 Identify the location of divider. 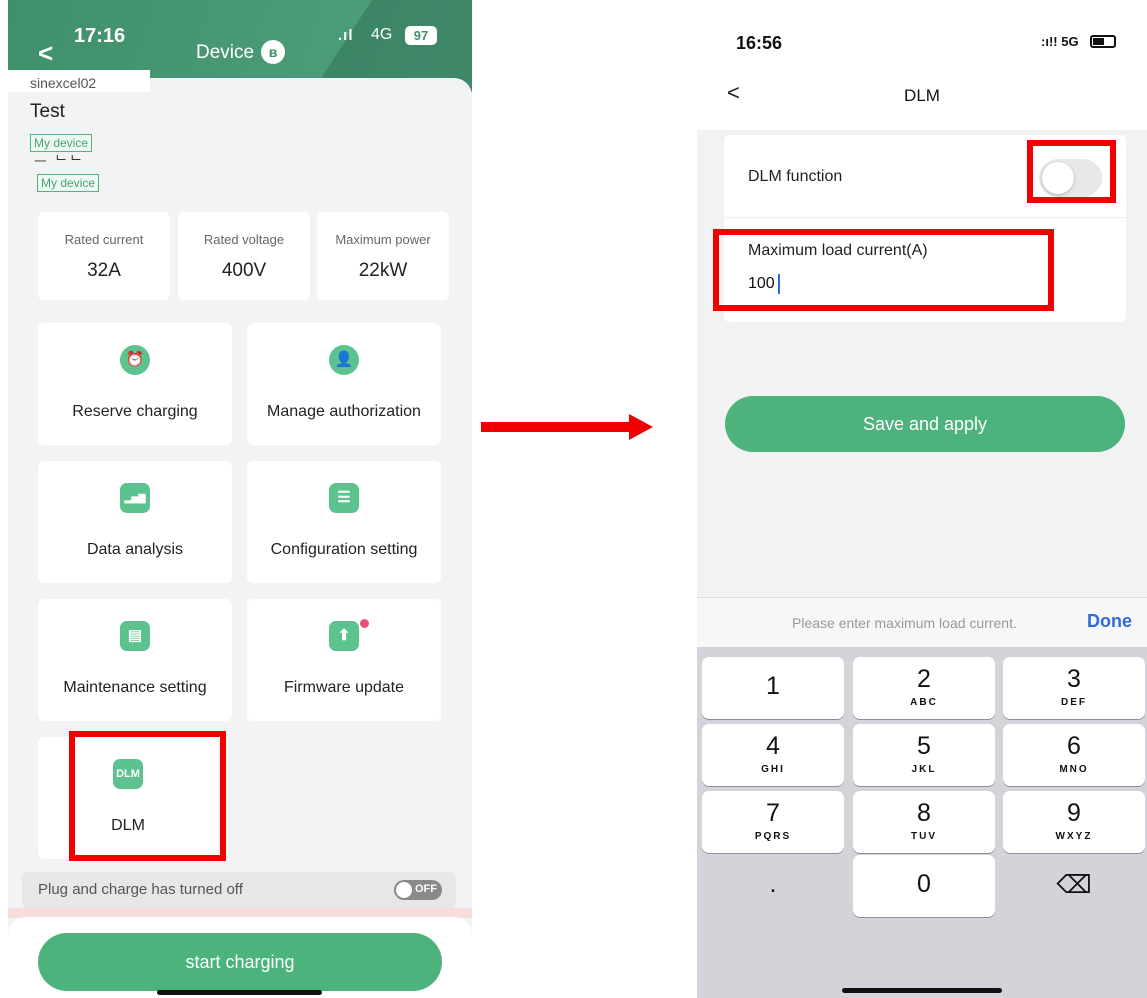
(925, 217).